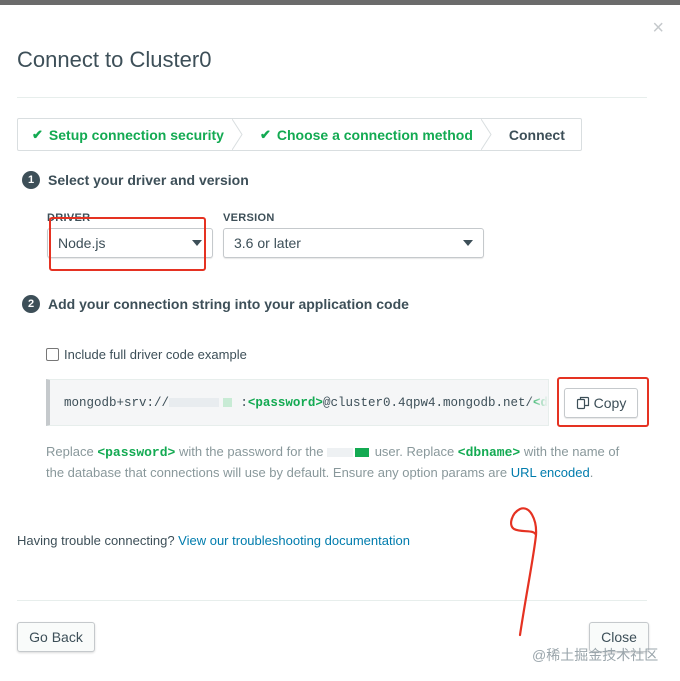  Describe the element at coordinates (148, 180) in the screenshot. I see `step-1-title: Select your driver and version` at that location.